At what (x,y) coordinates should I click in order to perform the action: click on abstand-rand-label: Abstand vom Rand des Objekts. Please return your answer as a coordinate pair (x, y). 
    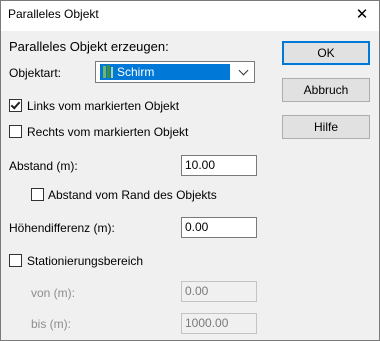
    Looking at the image, I should click on (132, 195).